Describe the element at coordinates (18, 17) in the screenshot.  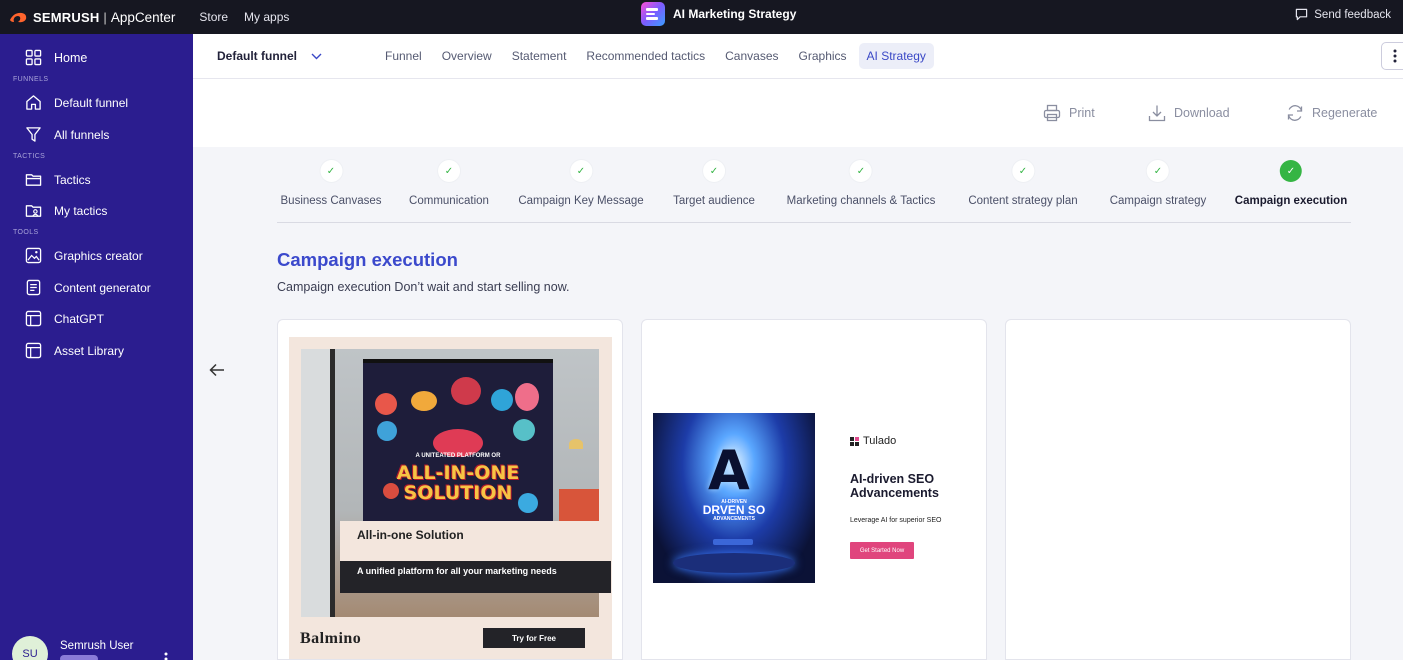
I see `semrush-flame-icon` at that location.